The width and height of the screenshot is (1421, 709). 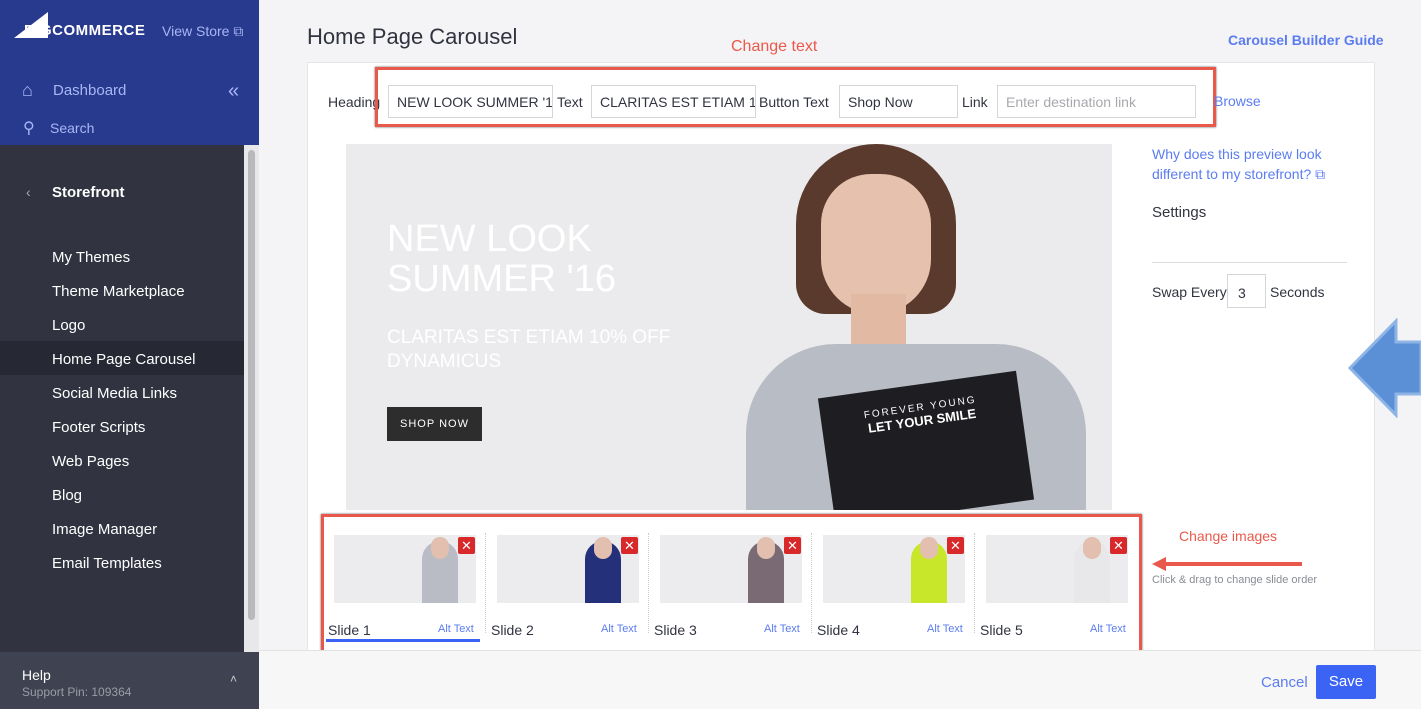 What do you see at coordinates (1001, 630) in the screenshot?
I see `slide-title: Slide 5` at bounding box center [1001, 630].